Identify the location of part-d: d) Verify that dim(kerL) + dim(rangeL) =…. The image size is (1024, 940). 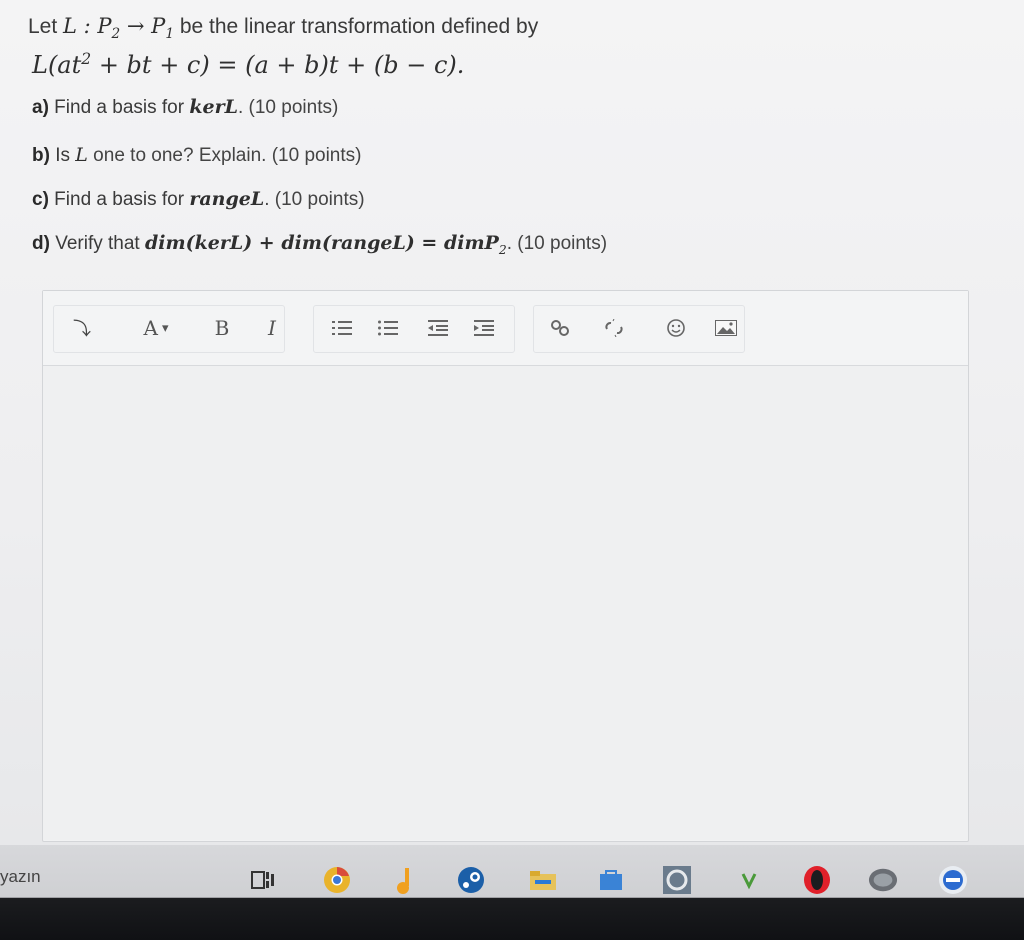
(320, 244).